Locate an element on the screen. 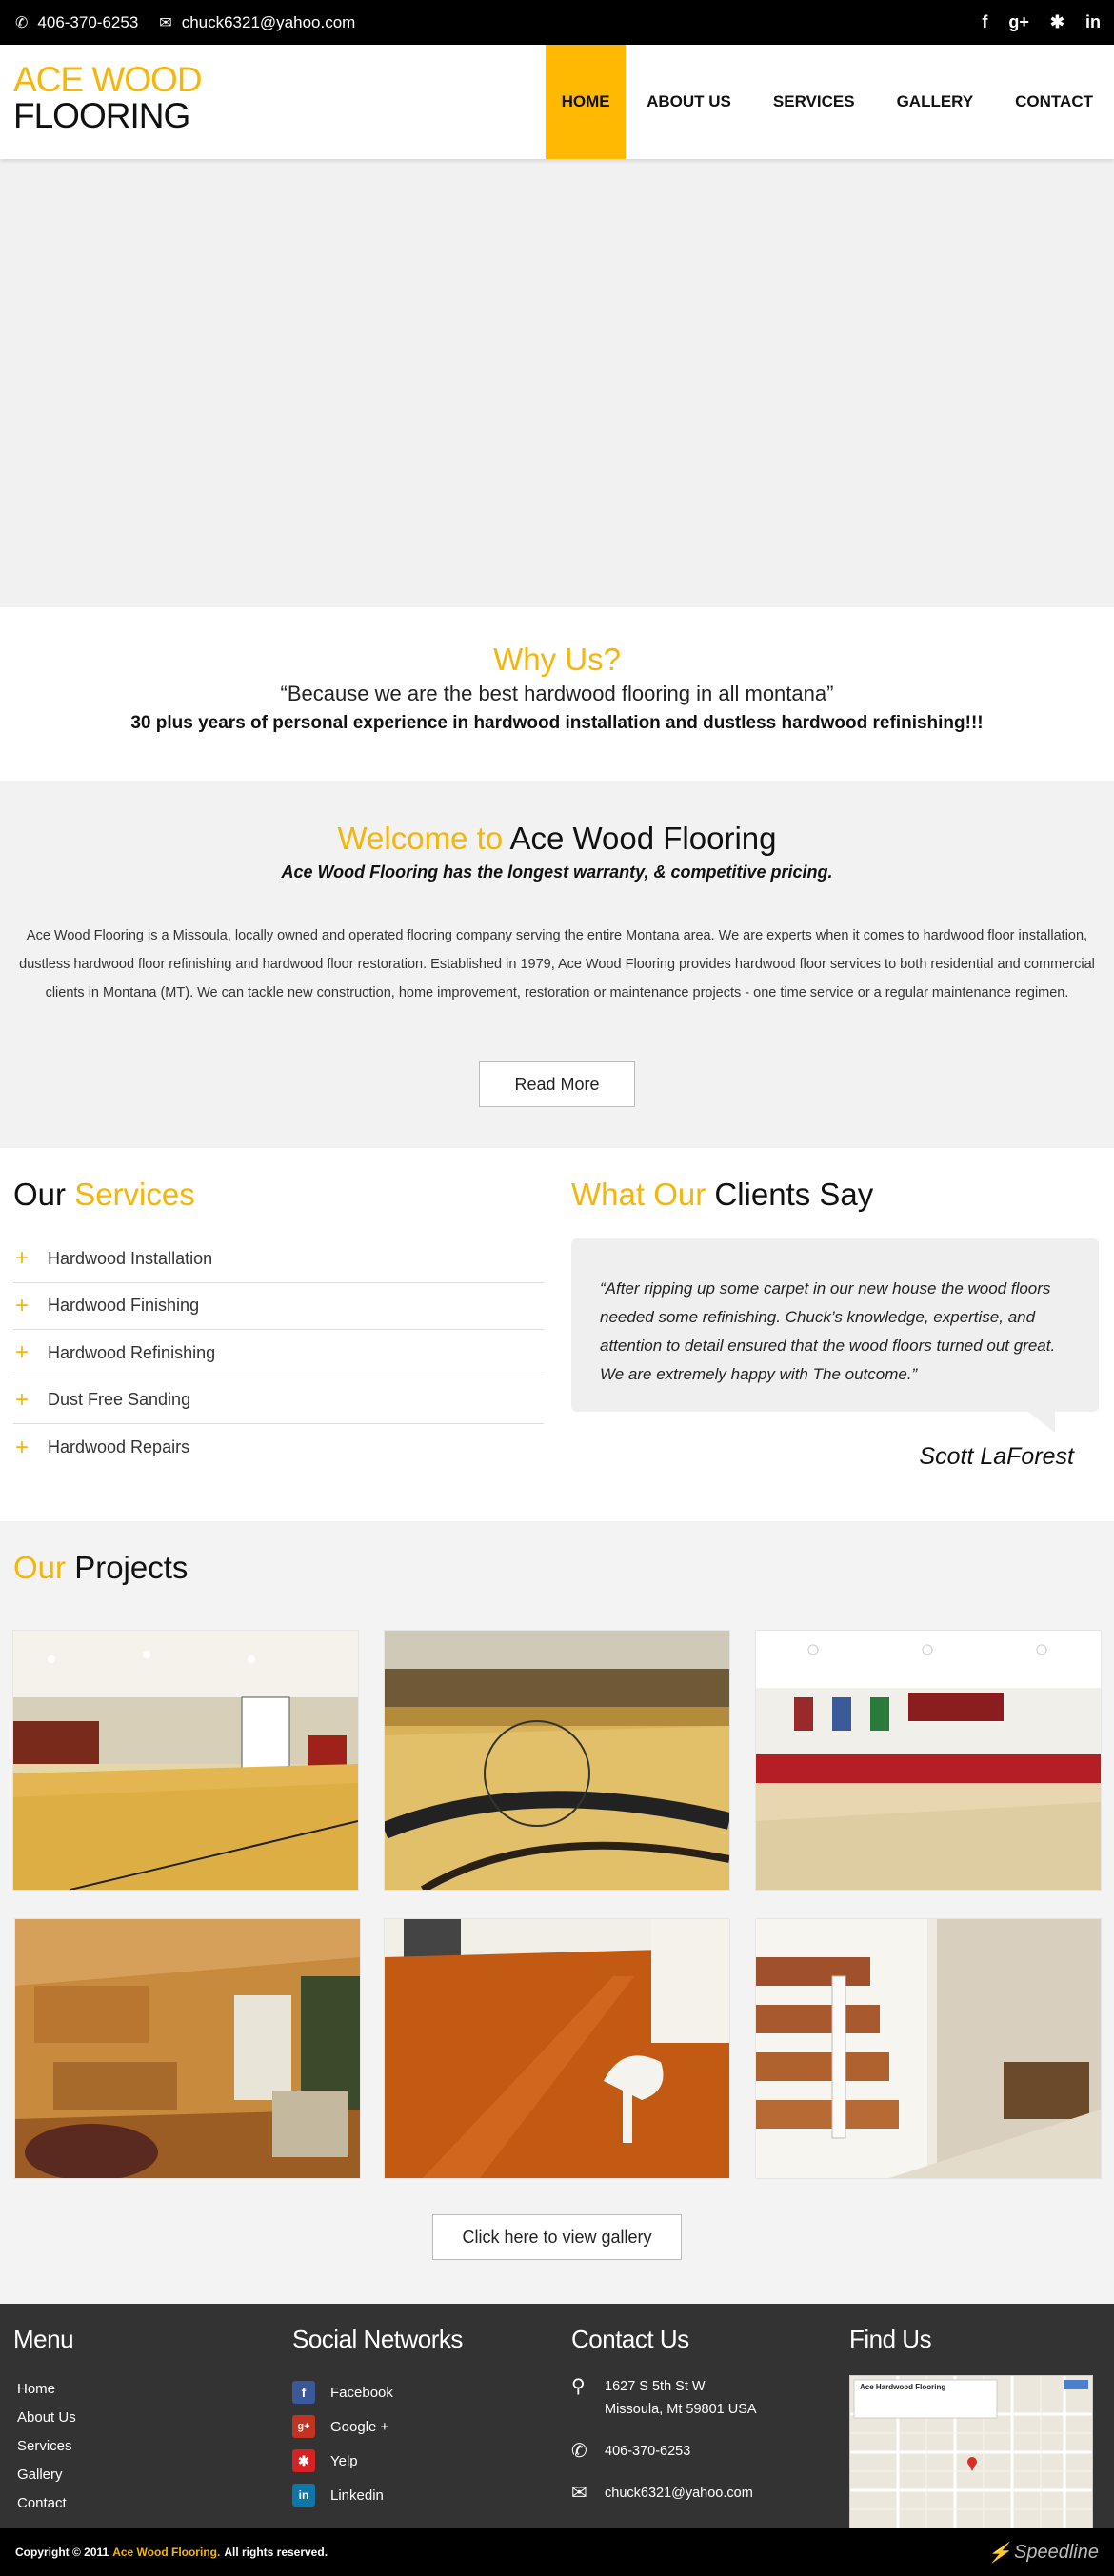 The image size is (1114, 2576). copyright-prefix: Copyright © 2011 is located at coordinates (62, 2552).